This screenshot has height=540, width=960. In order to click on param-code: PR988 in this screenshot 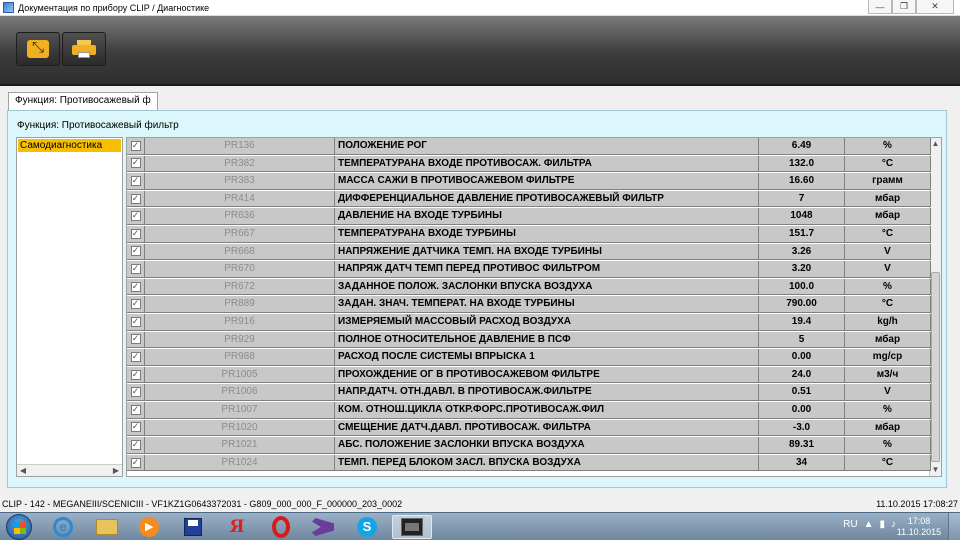, I will do `click(240, 357)`.